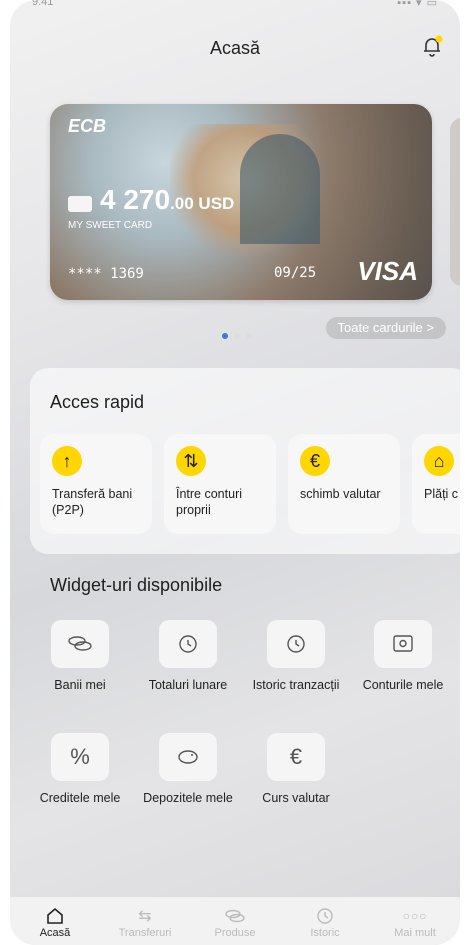 This screenshot has height=945, width=465. What do you see at coordinates (135, 199) in the screenshot?
I see `balance-integer: 4 270` at bounding box center [135, 199].